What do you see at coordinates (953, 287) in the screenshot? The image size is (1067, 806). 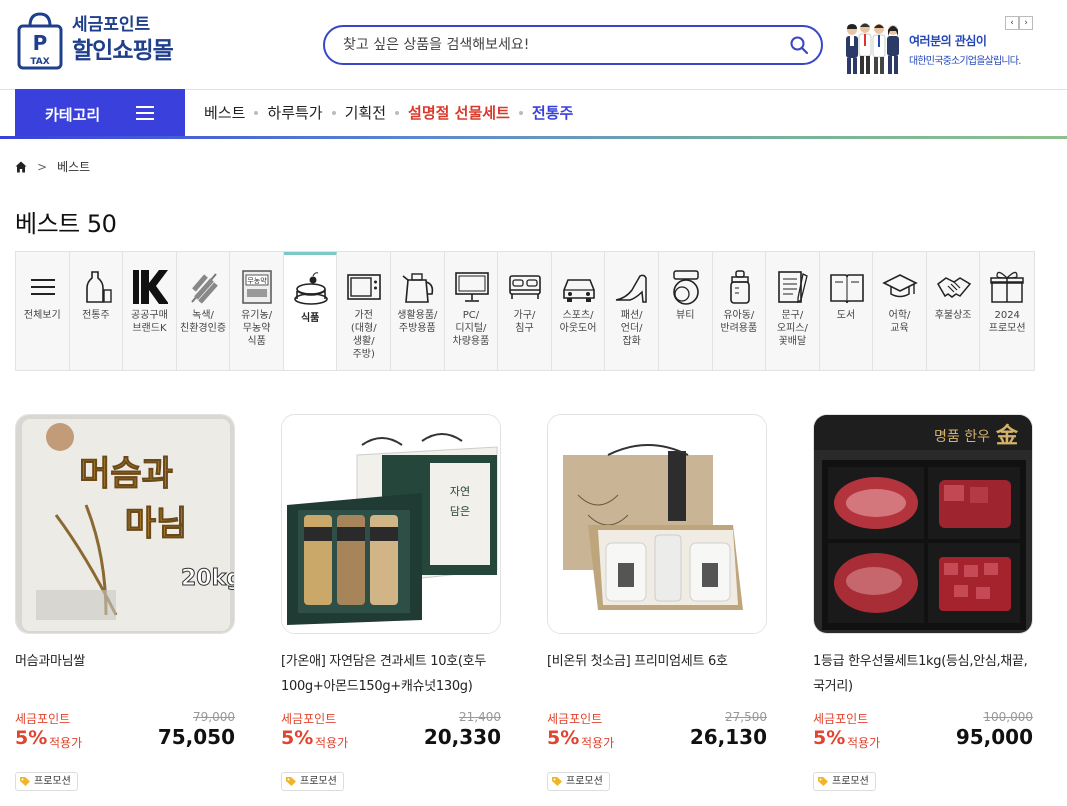 I see `handshake-icon` at bounding box center [953, 287].